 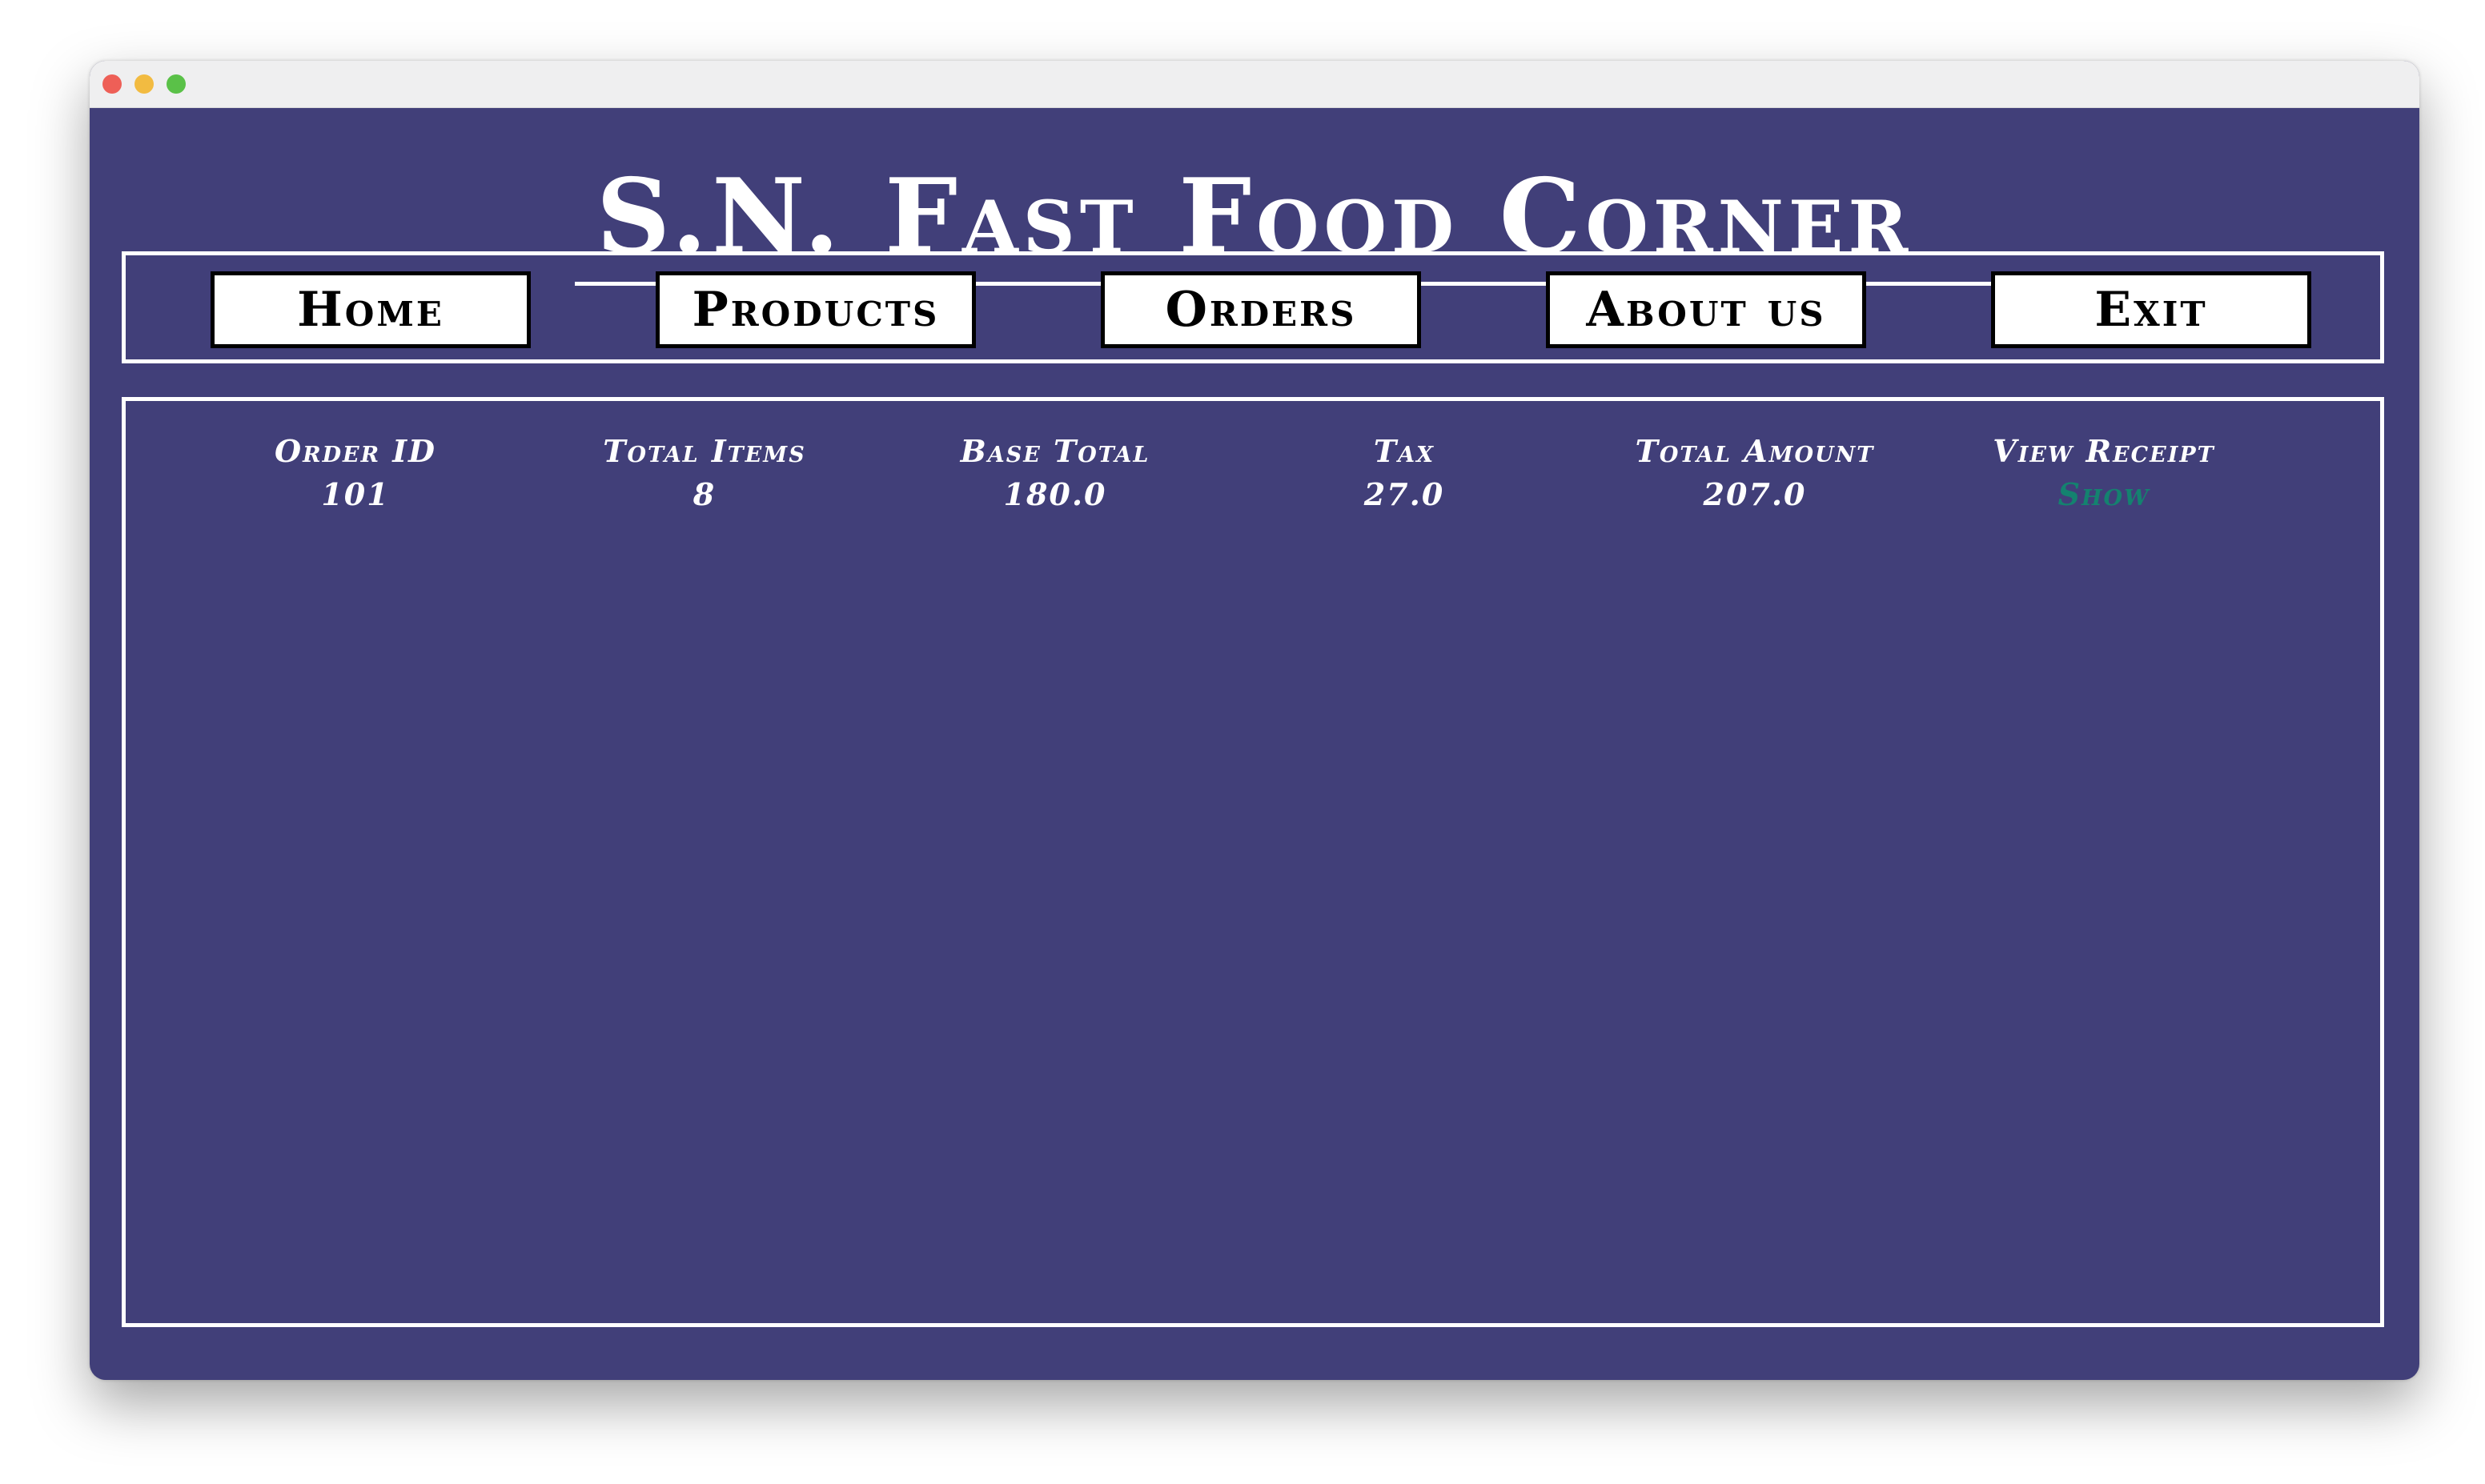 What do you see at coordinates (1055, 494) in the screenshot?
I see `base-total-cell: 180.0` at bounding box center [1055, 494].